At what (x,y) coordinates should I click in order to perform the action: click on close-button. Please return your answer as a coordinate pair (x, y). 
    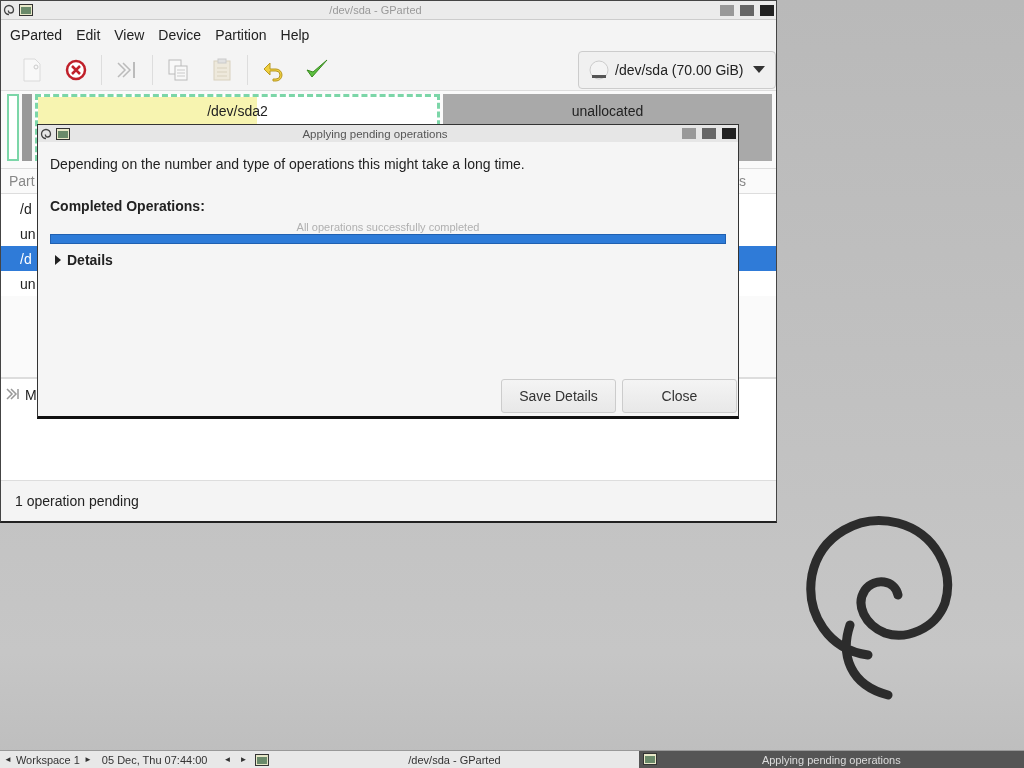
    Looking at the image, I should click on (767, 10).